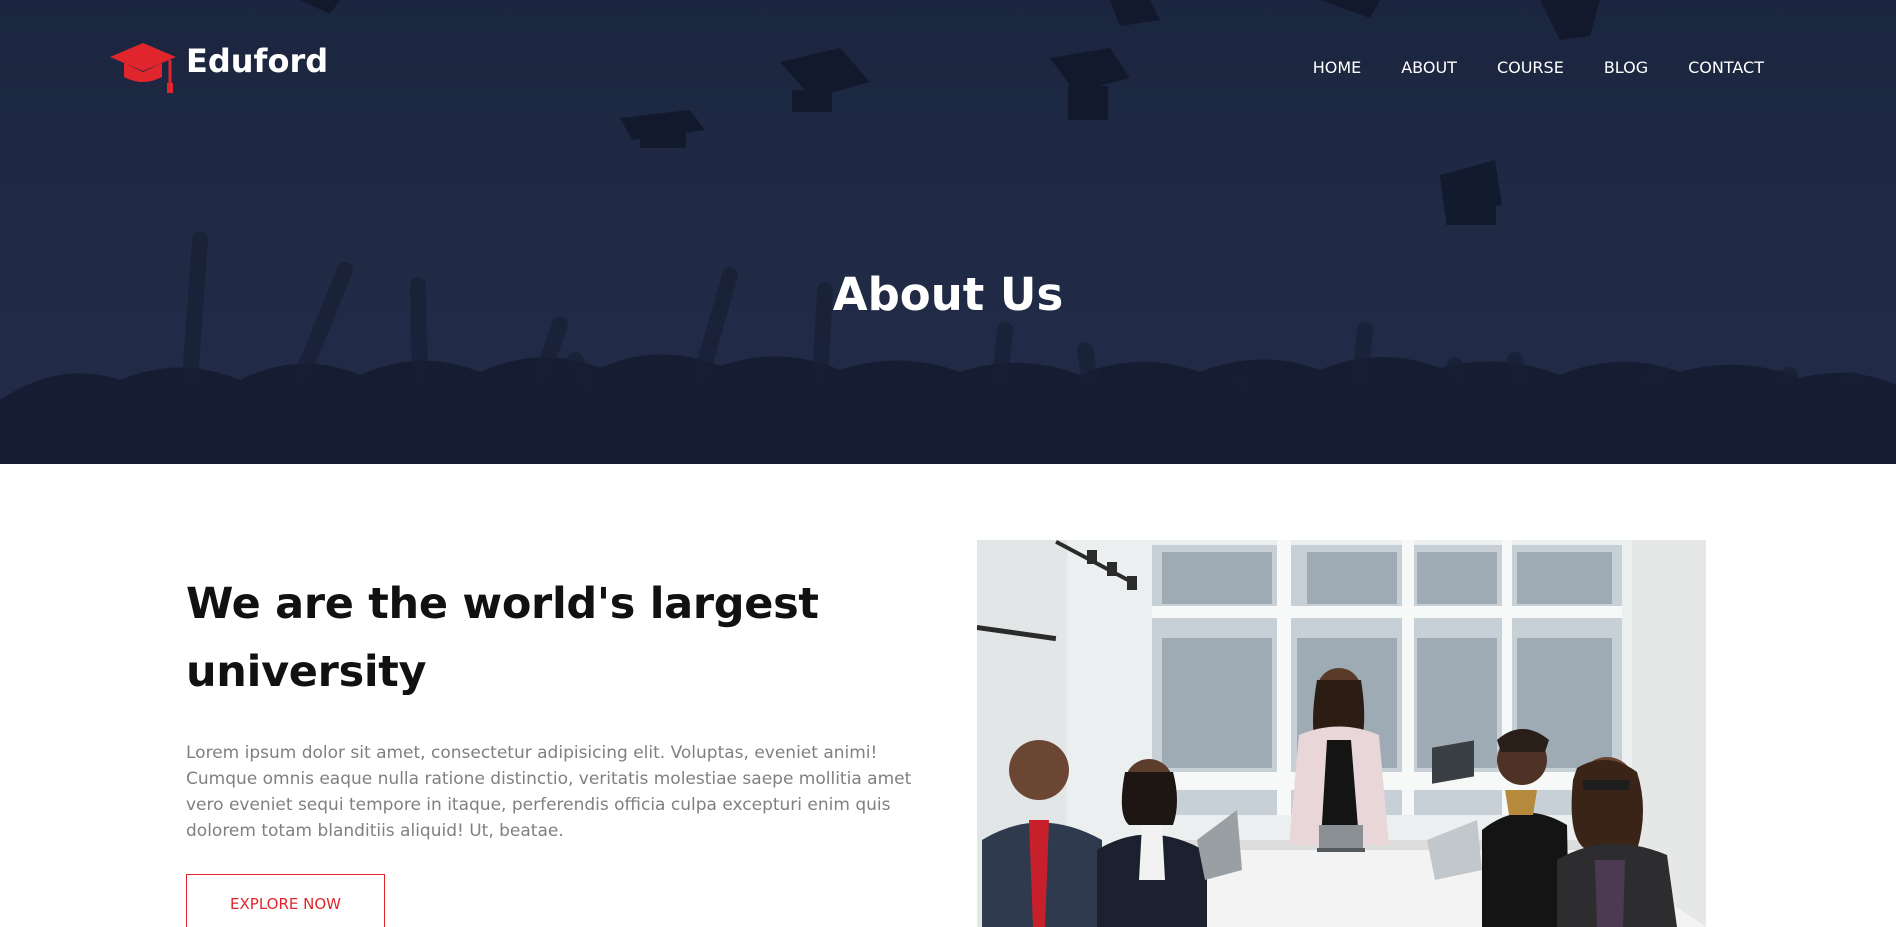 This screenshot has width=1896, height=927. I want to click on about-heading-line1: We are the world's largest, so click(502, 604).